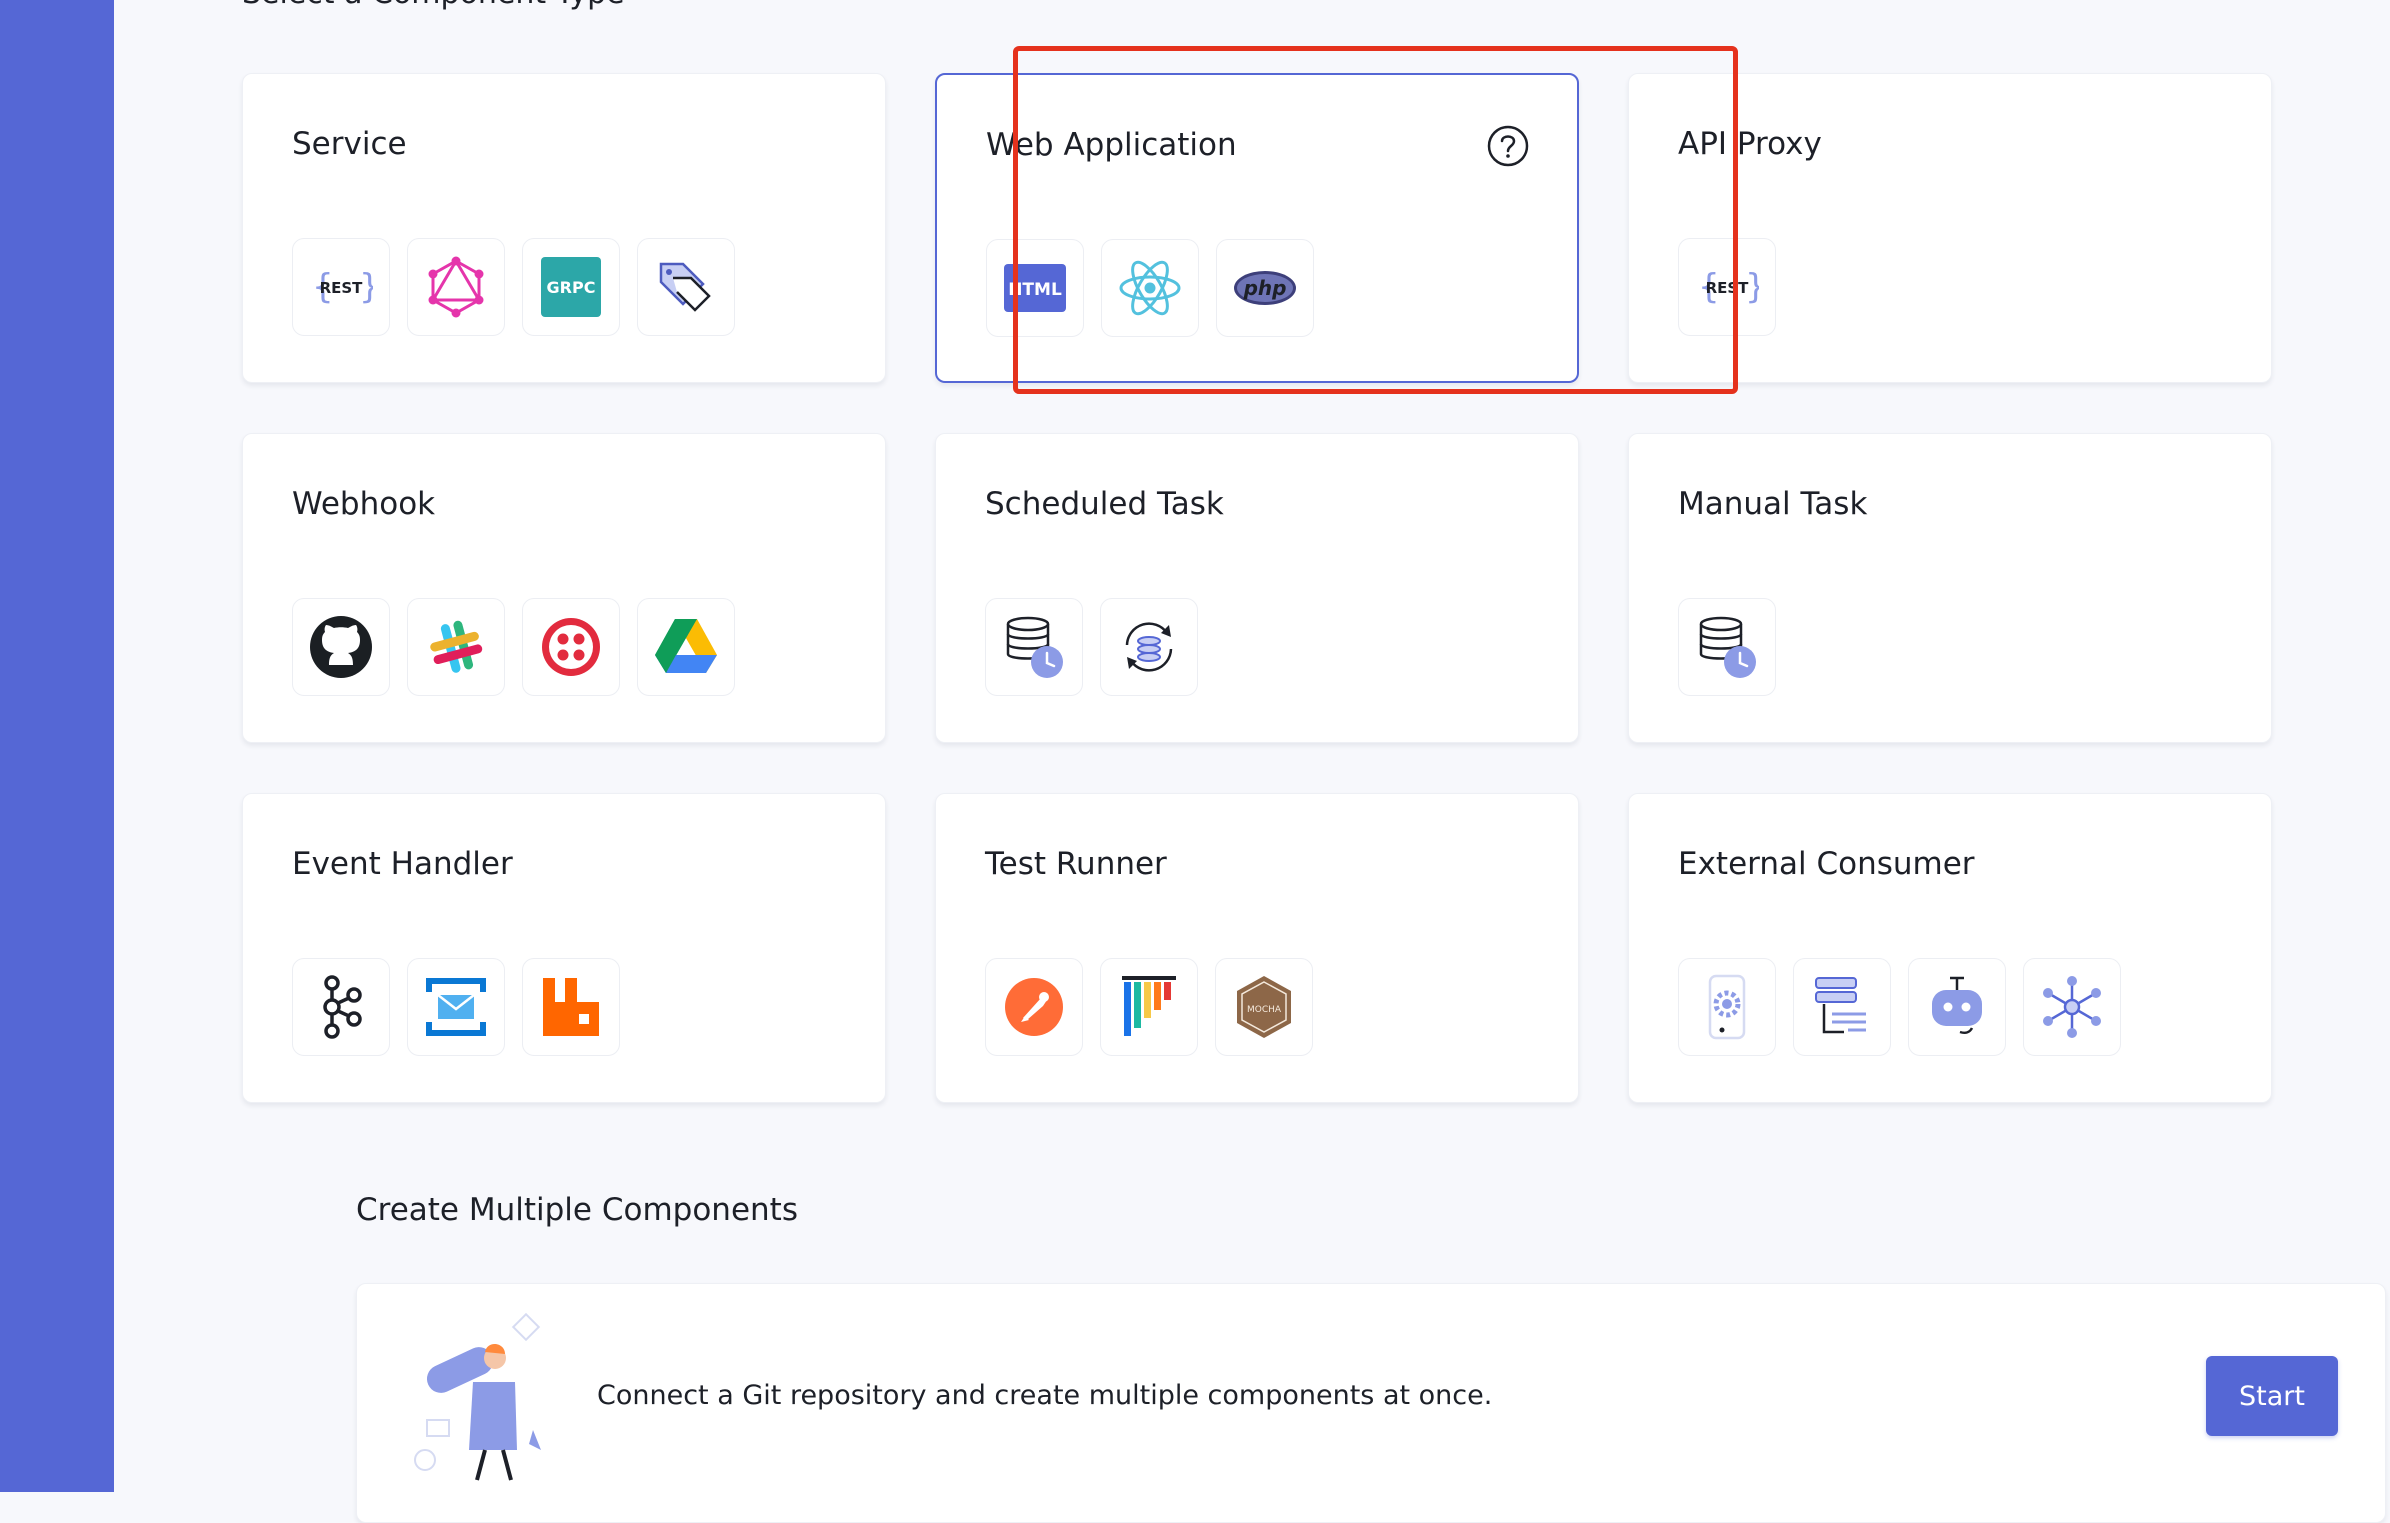 The image size is (2390, 1523). Describe the element at coordinates (1950, 948) in the screenshot. I see `card-external-consumer: External Consumer` at that location.